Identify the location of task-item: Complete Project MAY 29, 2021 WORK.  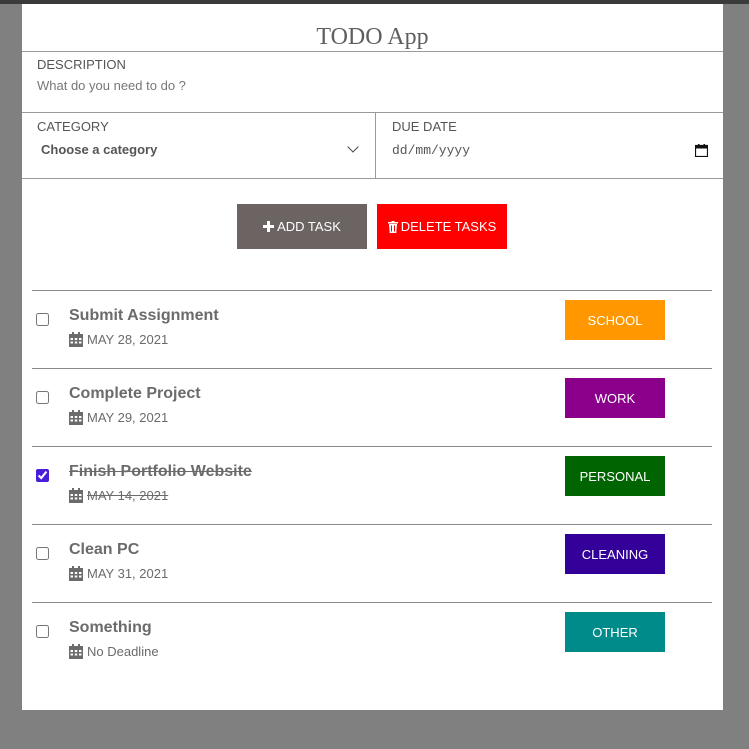
(372, 407).